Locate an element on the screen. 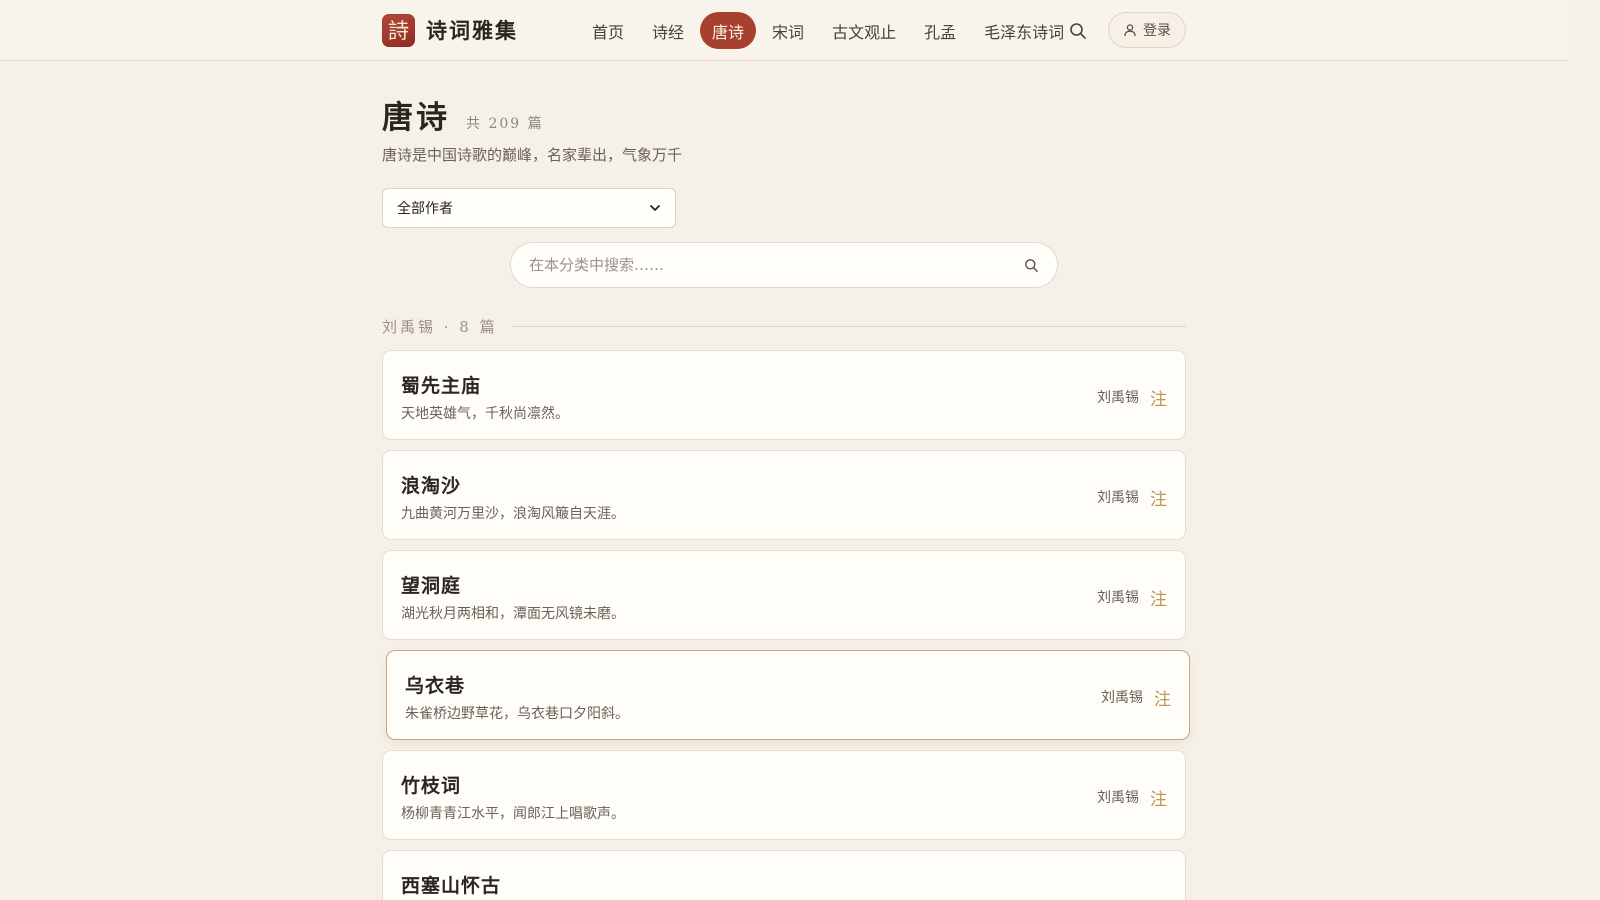  poem-excerpt: 湖光秋月两相和，潭面无风镜未磨。 is located at coordinates (513, 614).